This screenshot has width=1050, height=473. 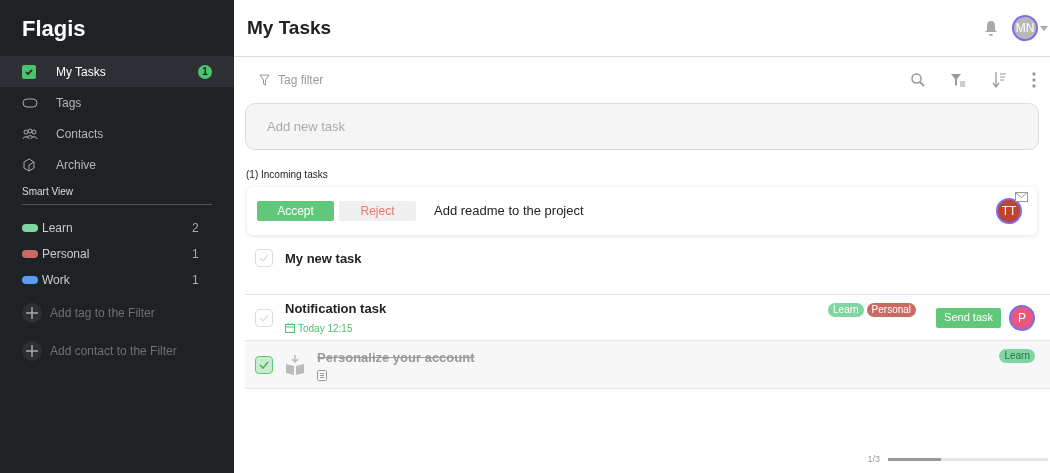 What do you see at coordinates (117, 228) in the screenshot?
I see `tag-filter-item: Learn 2` at bounding box center [117, 228].